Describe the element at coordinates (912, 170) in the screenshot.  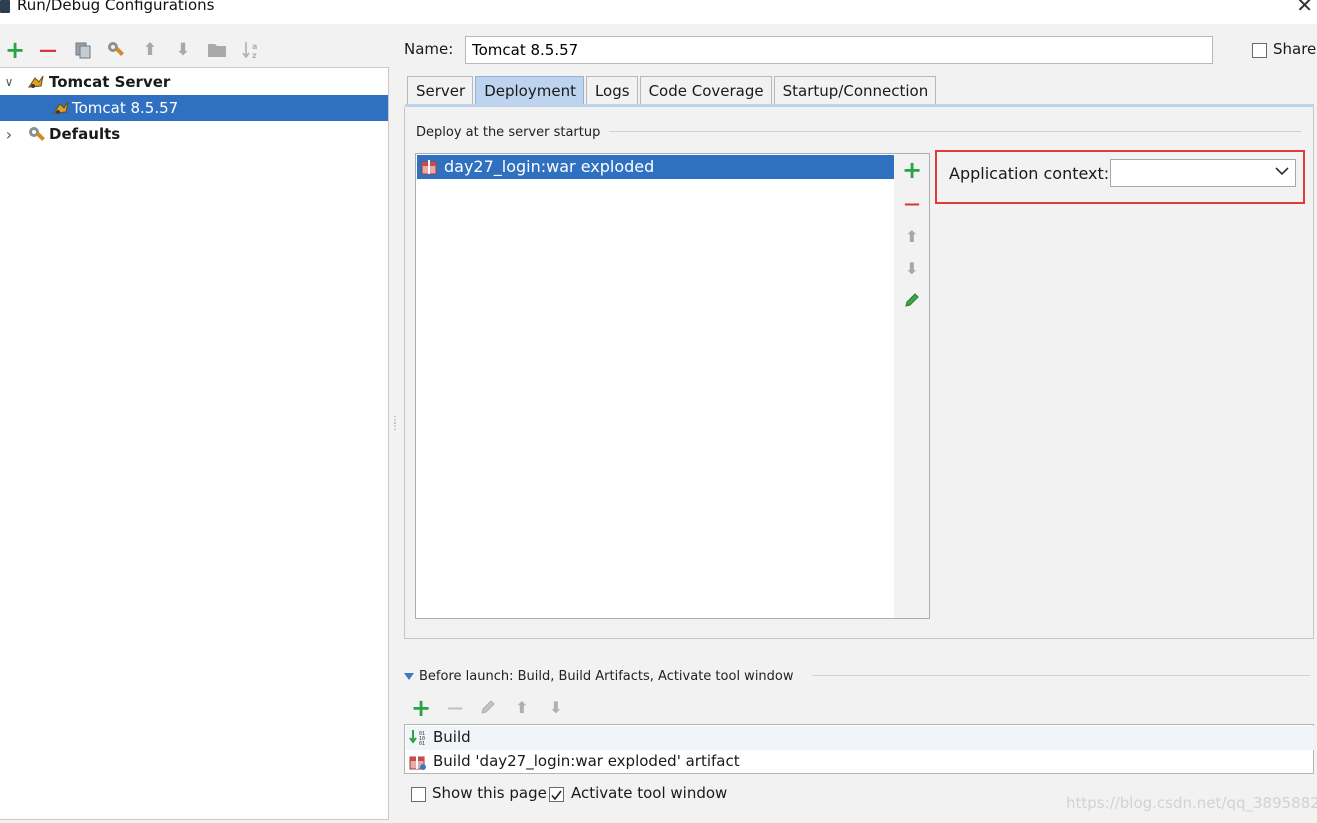
I see `add-artifact-icon: +` at that location.